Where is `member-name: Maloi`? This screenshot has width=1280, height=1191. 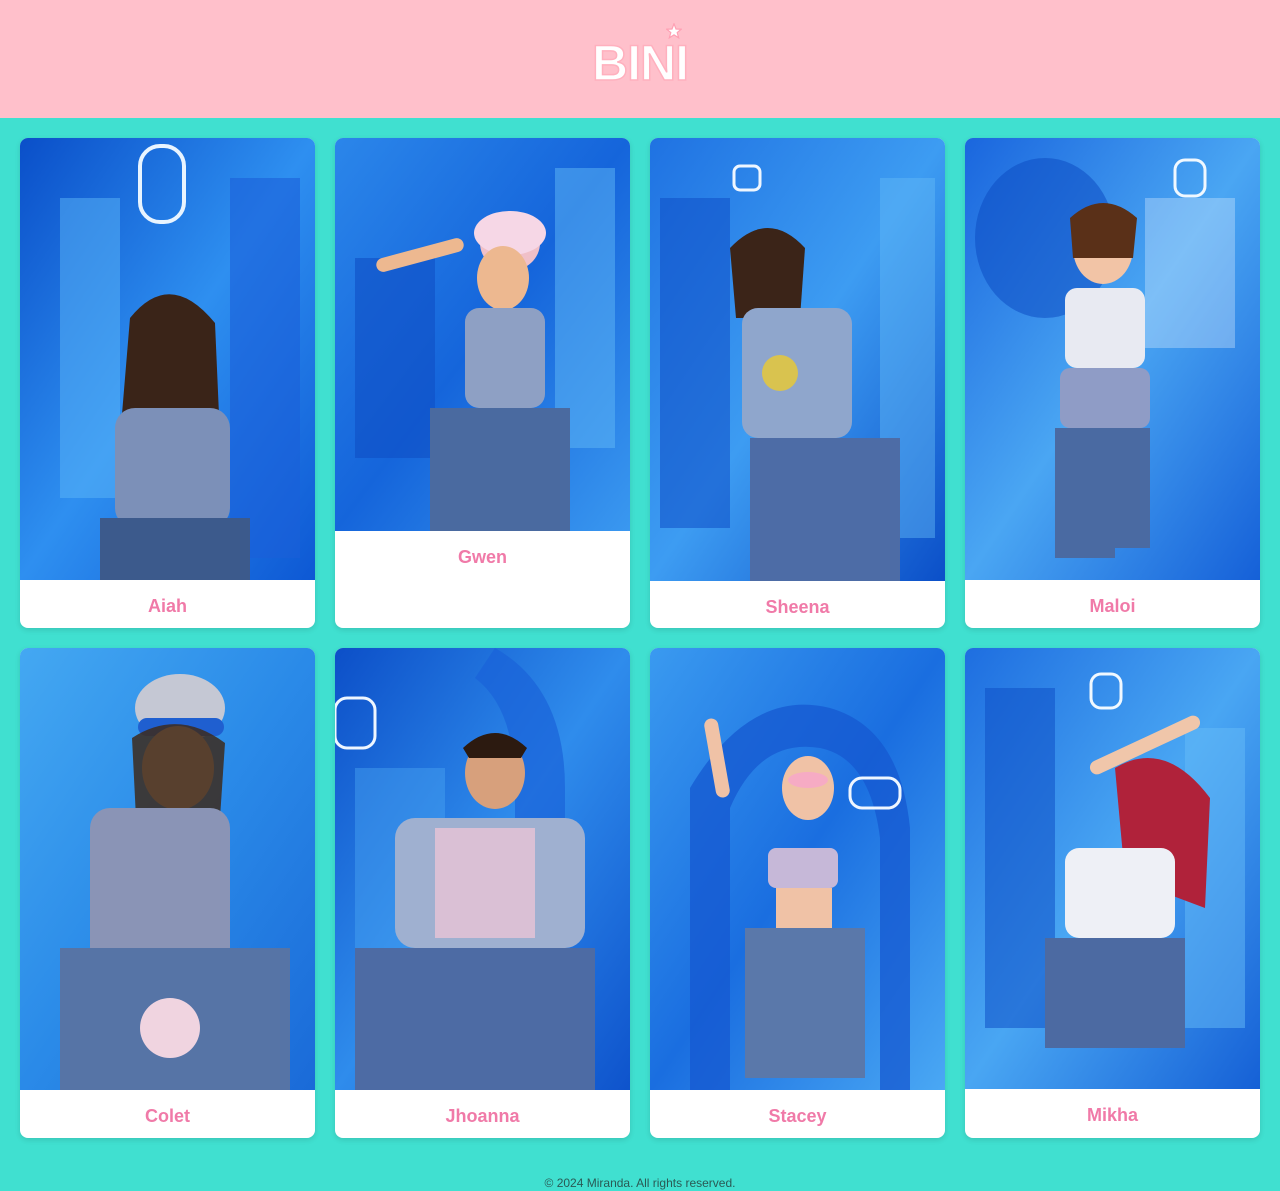 member-name: Maloi is located at coordinates (1112, 606).